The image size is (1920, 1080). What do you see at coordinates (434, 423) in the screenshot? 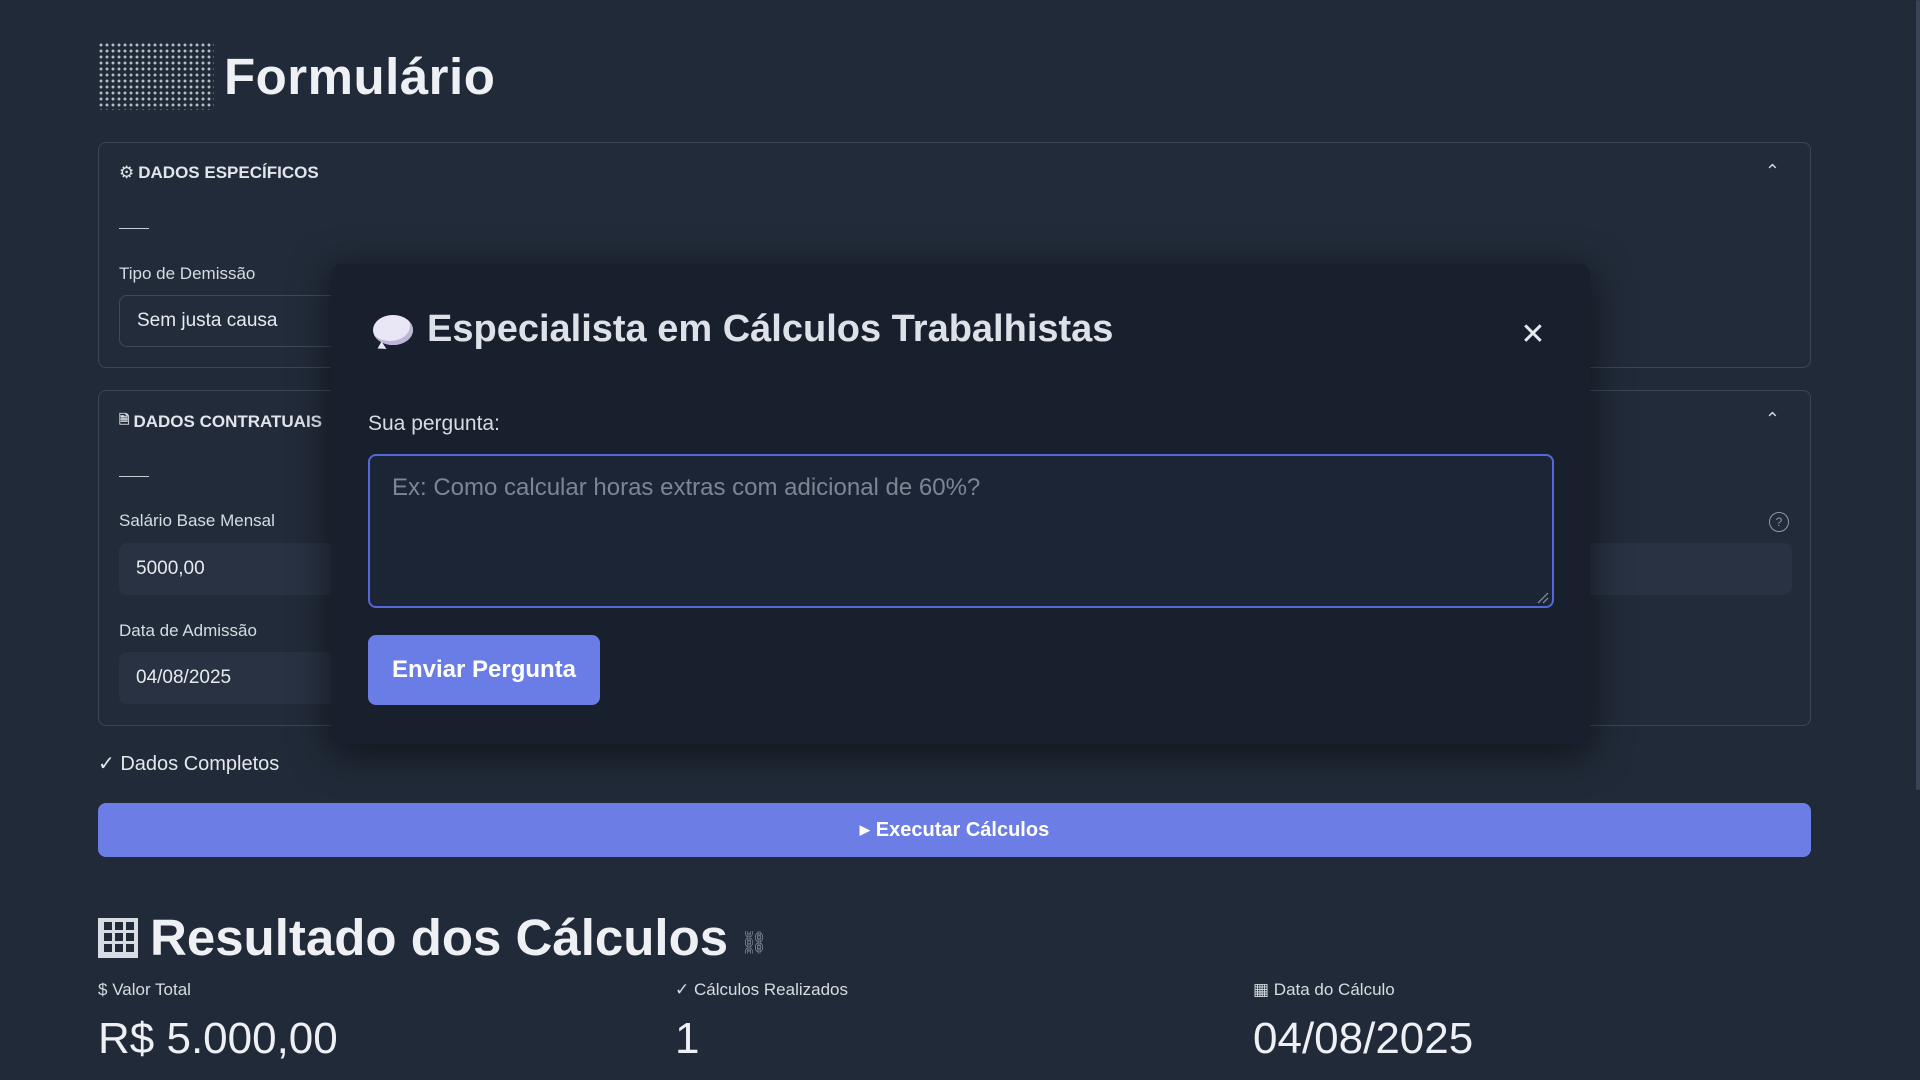
I see `question-label: Sua pergunta:` at bounding box center [434, 423].